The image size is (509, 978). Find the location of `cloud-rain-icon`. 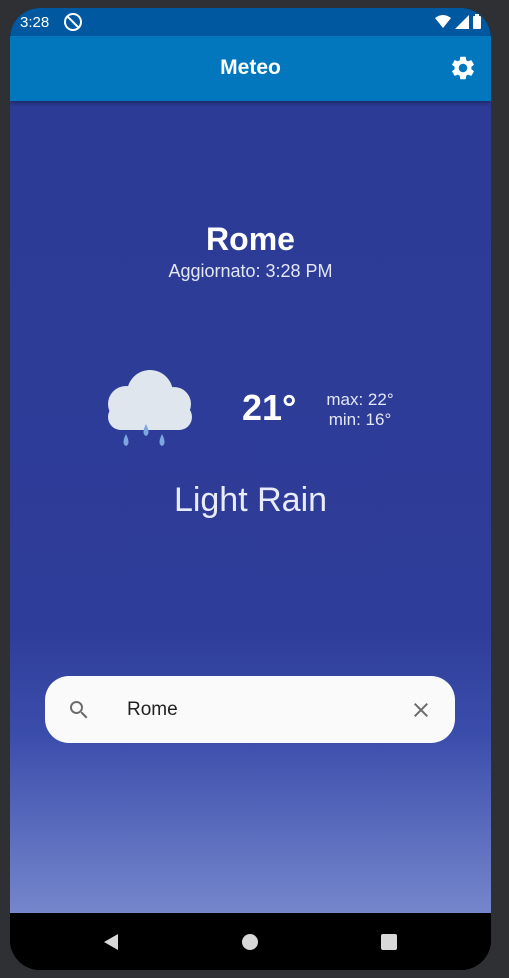

cloud-rain-icon is located at coordinates (150, 412).